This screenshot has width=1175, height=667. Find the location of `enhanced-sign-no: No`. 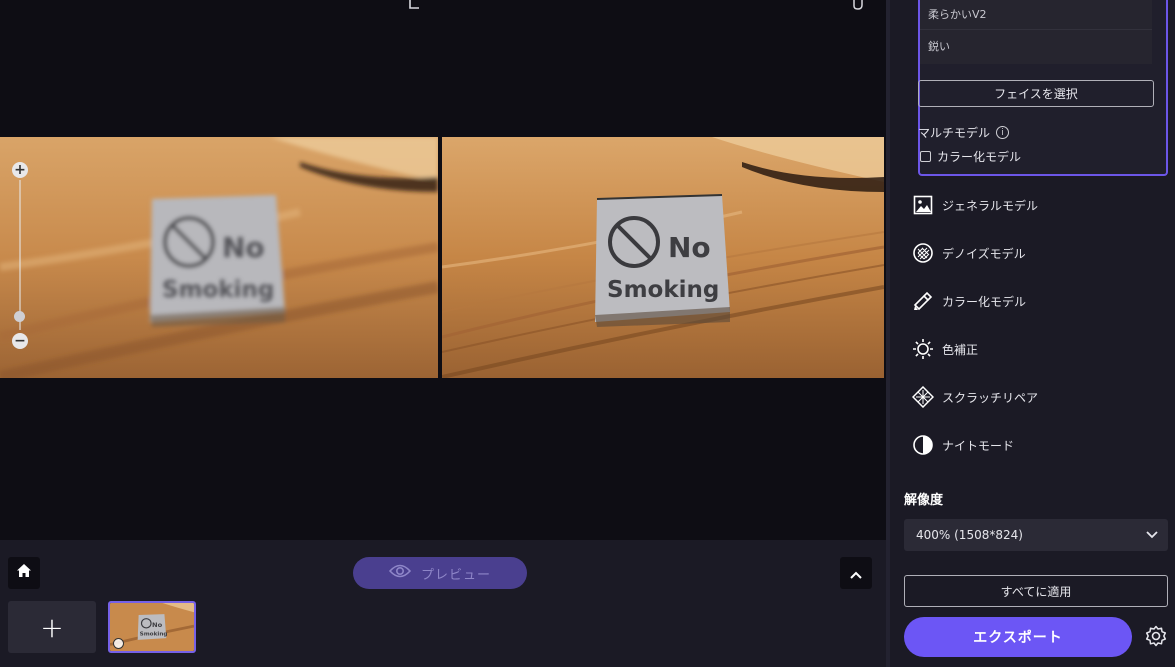

enhanced-sign-no: No is located at coordinates (689, 247).